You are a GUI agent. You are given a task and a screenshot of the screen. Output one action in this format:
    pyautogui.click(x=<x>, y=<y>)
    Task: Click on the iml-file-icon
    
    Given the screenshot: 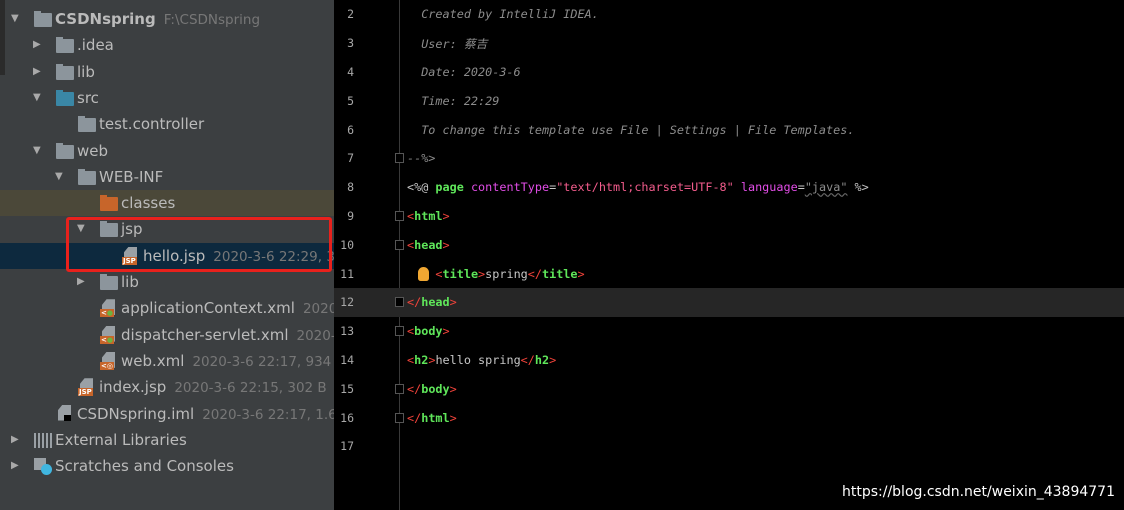 What is the action you would take?
    pyautogui.click(x=65, y=412)
    